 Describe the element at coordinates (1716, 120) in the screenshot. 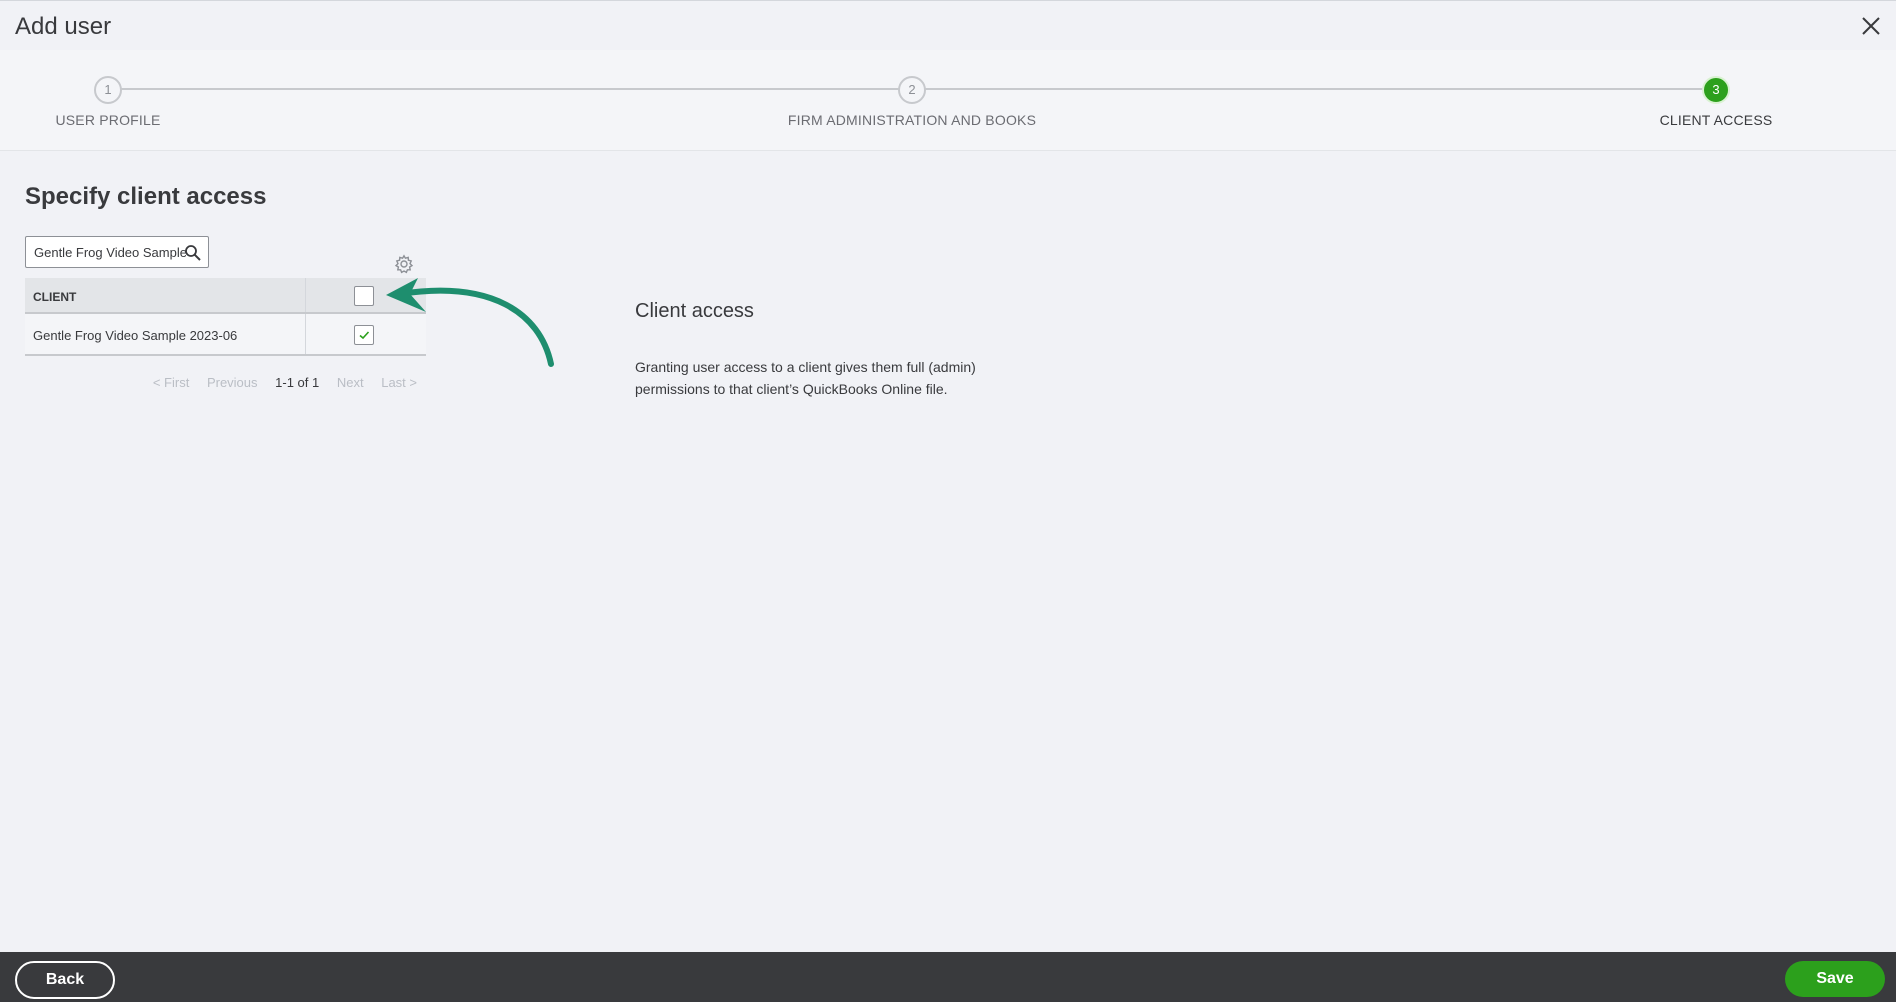

I see `step-label: CLIENT ACCESS` at that location.